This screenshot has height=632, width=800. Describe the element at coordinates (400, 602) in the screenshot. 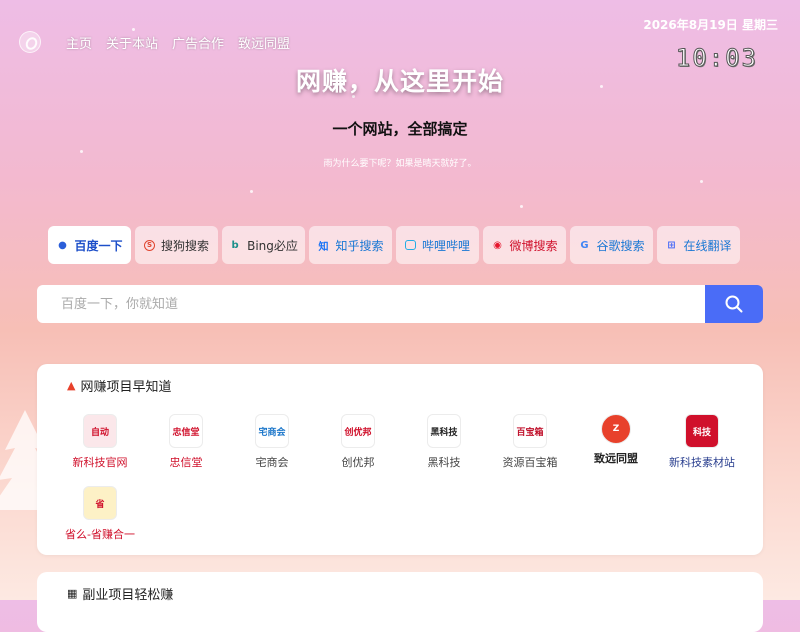

I see `section-card-side: ▦ 副业项目轻松赚` at that location.